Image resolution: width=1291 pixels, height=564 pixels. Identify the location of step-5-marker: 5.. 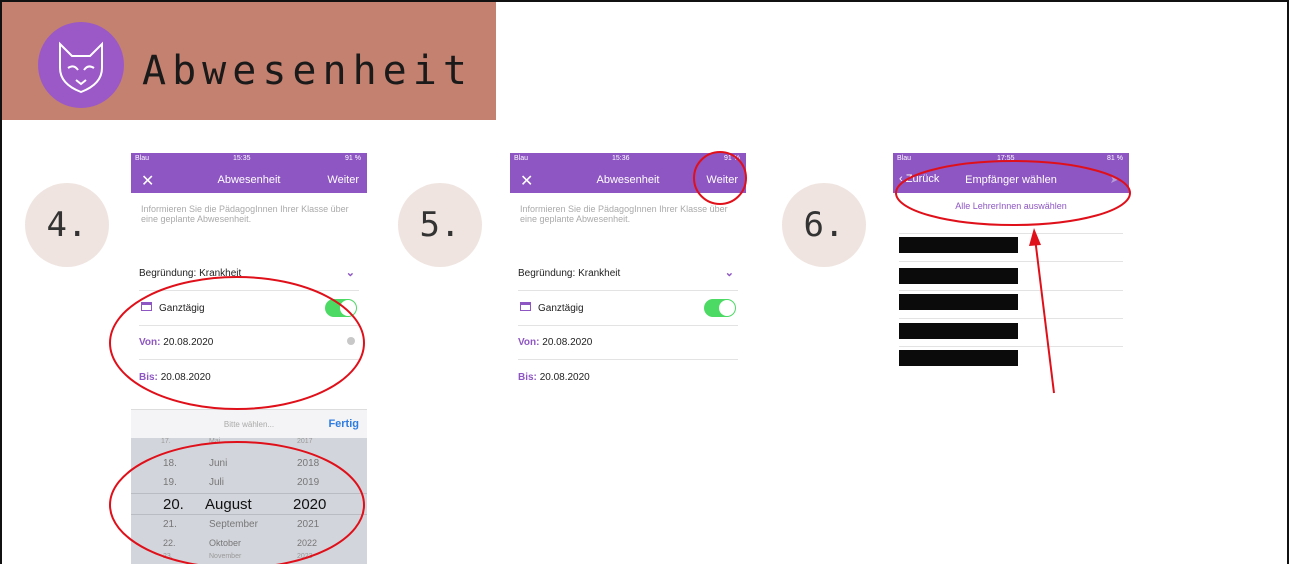
(440, 225).